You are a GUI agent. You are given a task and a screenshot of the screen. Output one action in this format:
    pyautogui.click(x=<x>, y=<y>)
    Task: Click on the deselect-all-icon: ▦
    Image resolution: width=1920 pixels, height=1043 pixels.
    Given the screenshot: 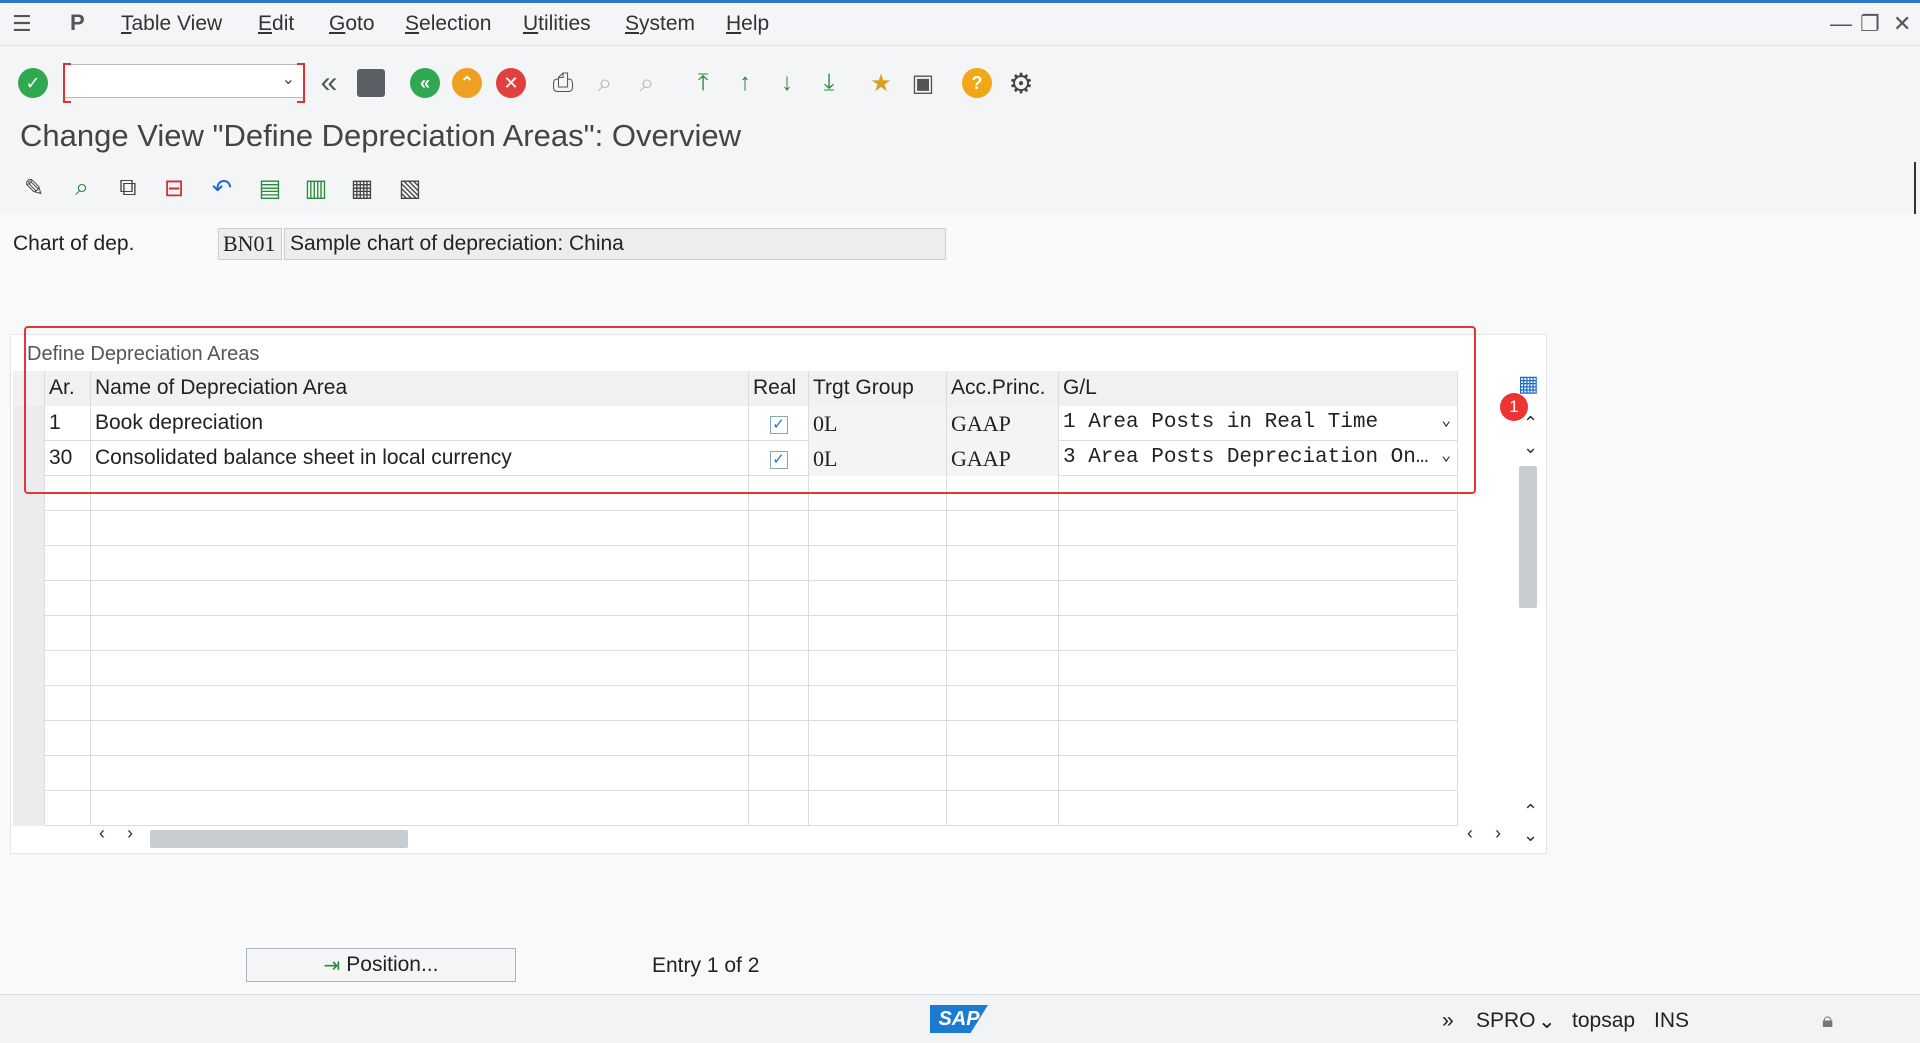 What is the action you would take?
    pyautogui.click(x=362, y=188)
    